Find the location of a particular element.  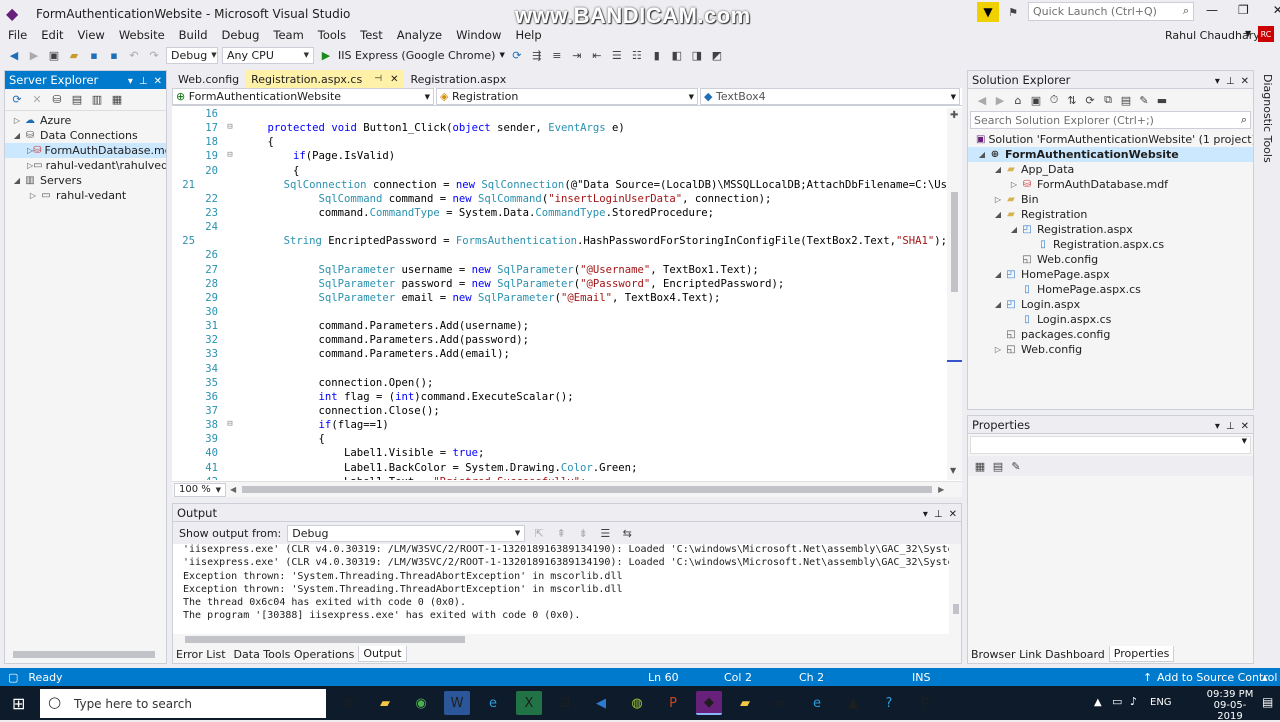

document-tab: Web.config is located at coordinates (208, 79).